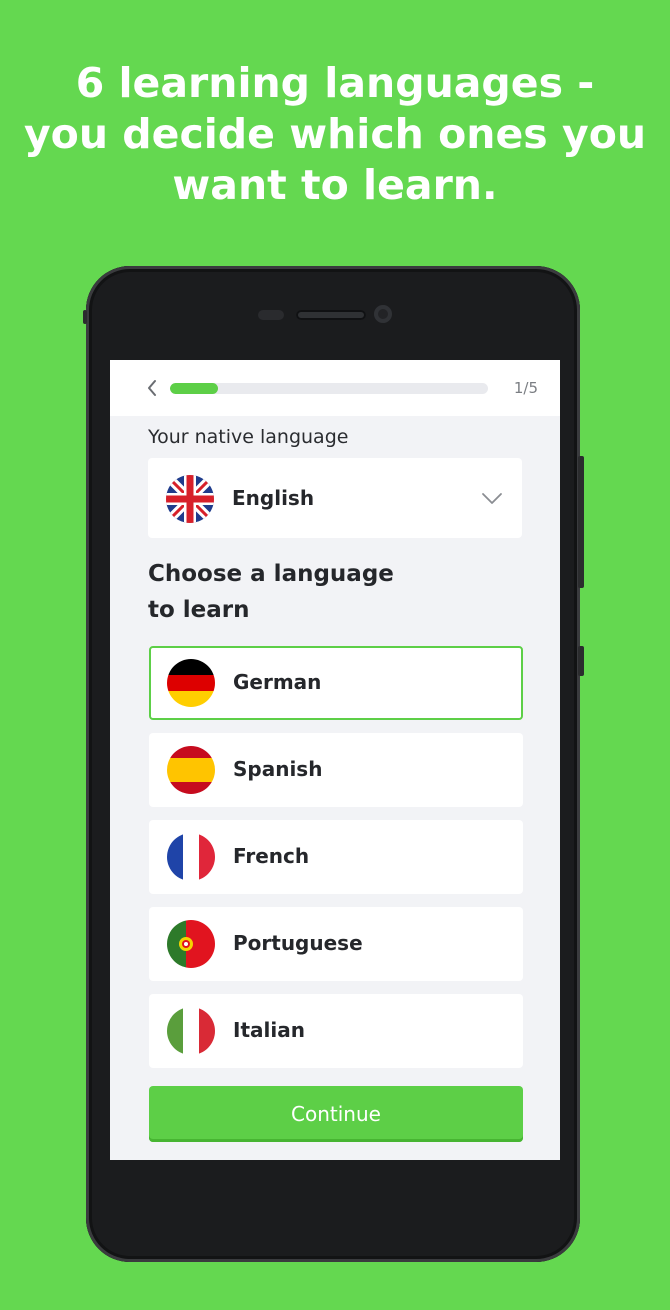  What do you see at coordinates (278, 769) in the screenshot?
I see `language-name: Spanish` at bounding box center [278, 769].